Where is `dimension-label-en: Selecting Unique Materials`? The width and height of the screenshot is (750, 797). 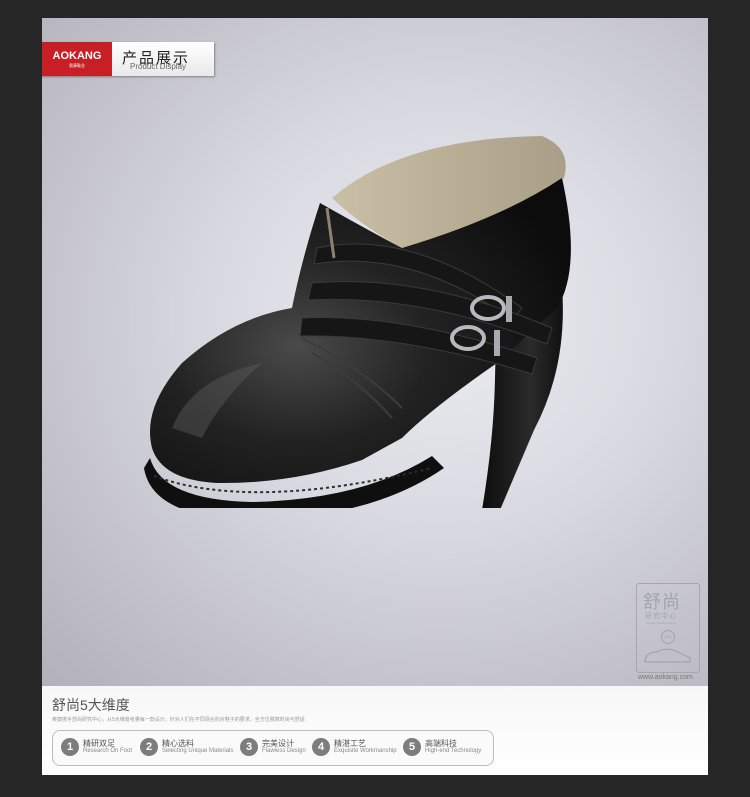
dimension-label-en: Selecting Unique Materials is located at coordinates (198, 751).